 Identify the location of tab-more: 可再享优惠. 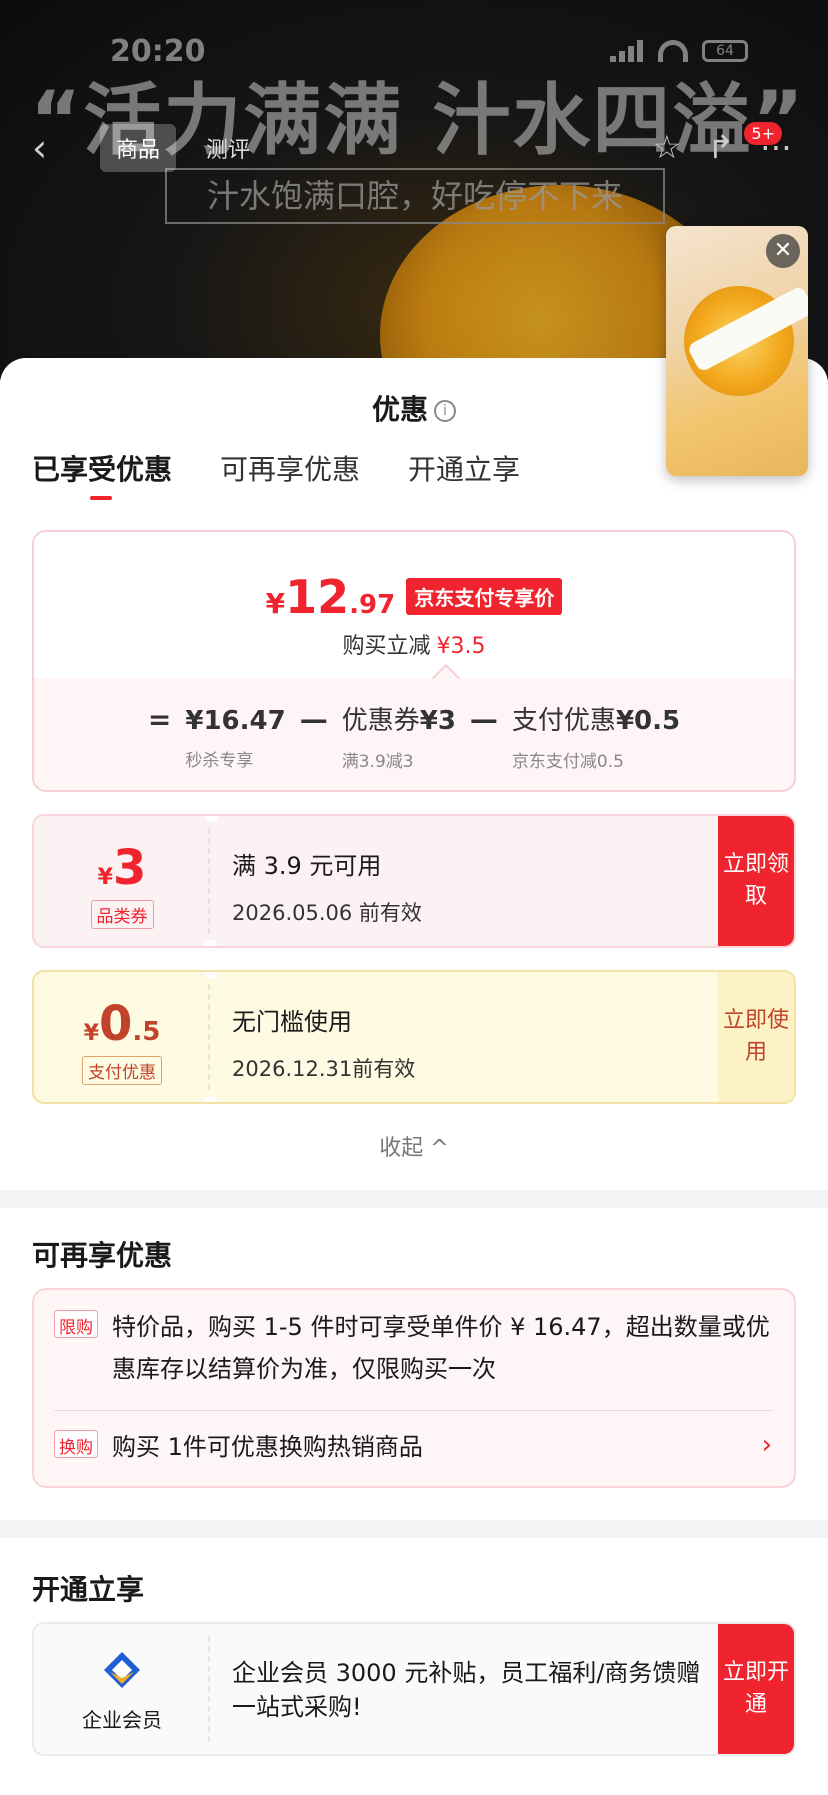
(290, 475).